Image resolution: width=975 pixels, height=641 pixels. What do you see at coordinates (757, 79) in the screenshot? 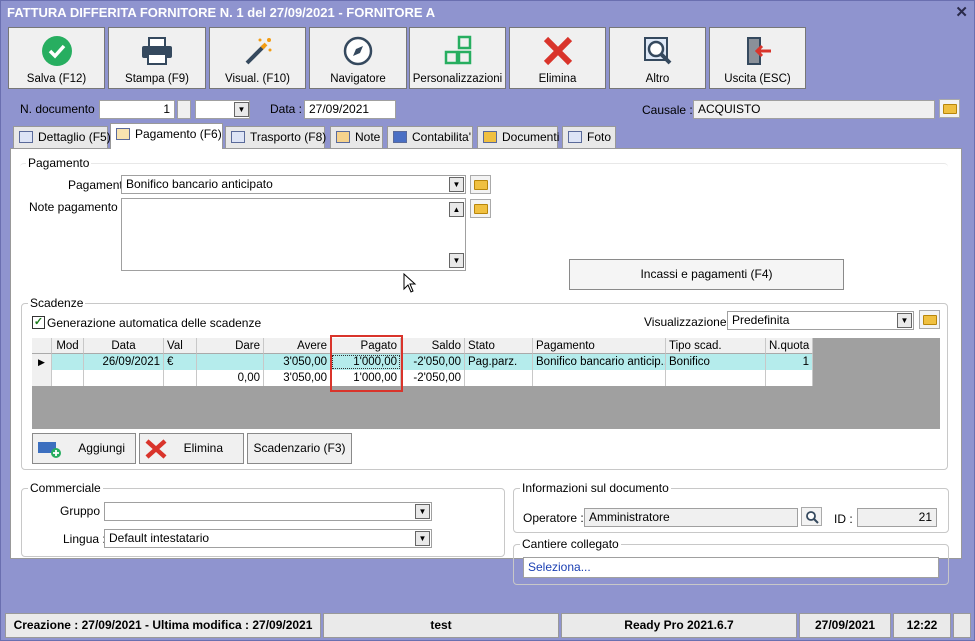
I see `exit-label: Uscita (ESC)` at bounding box center [757, 79].